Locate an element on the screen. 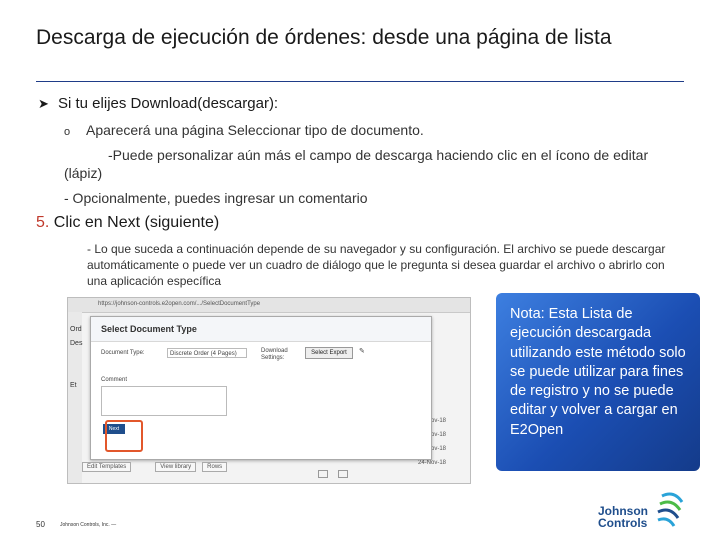 This screenshot has width=720, height=540. title-divider is located at coordinates (360, 81).